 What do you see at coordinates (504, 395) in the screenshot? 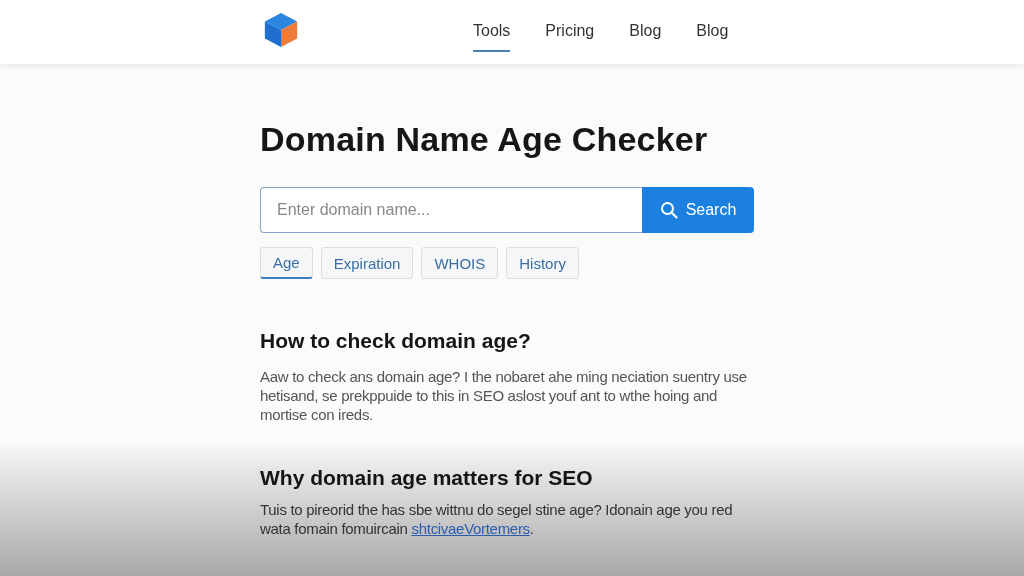
I see `paragraph: Aaw to check ans domain age? I the nobaret ahe ming neciation suentry use hetisand, se prekppuide to this in SEO aslost youf ant to wthe hoing and mortise con ireds.` at bounding box center [504, 395].